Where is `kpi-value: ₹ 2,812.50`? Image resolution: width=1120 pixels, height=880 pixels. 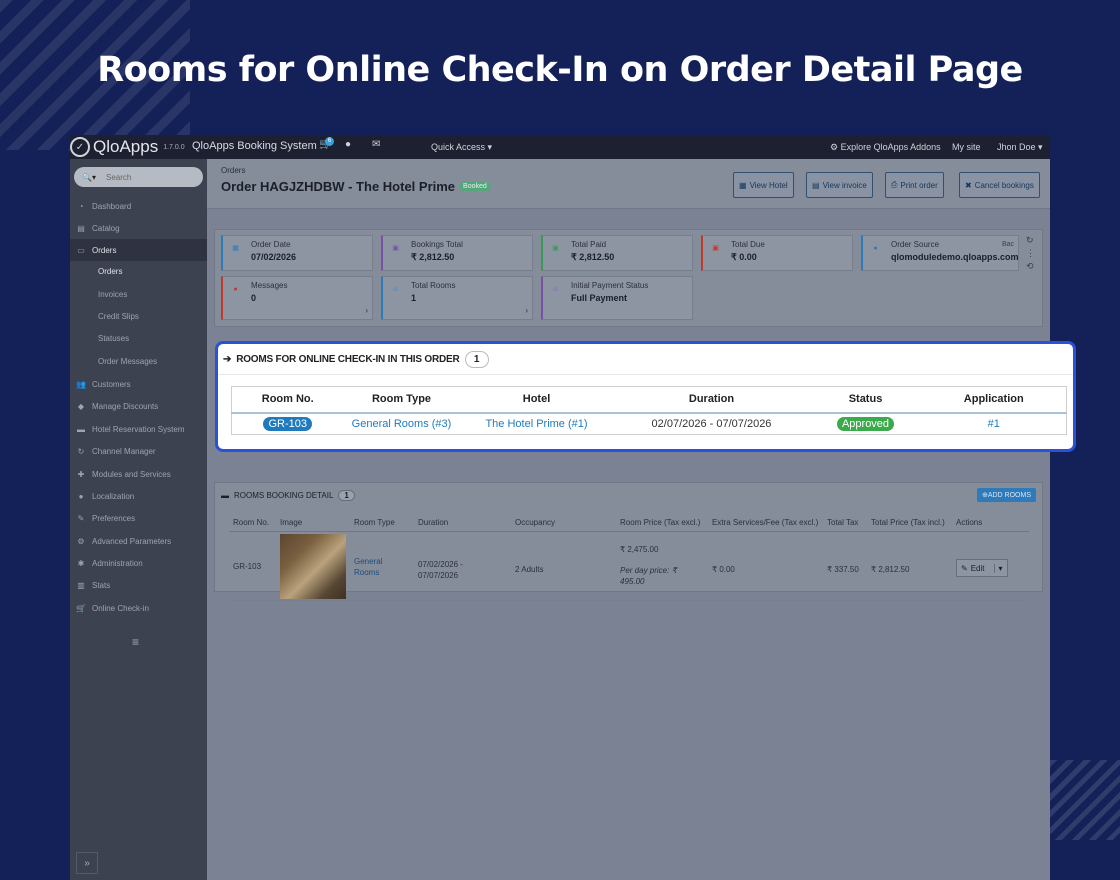
kpi-value: ₹ 2,812.50 is located at coordinates (433, 257).